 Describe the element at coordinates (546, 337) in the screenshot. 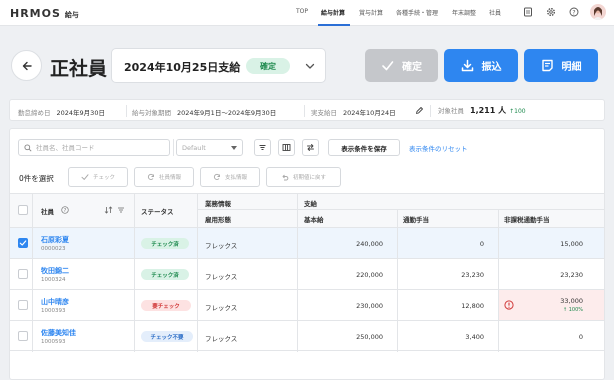

I see `nontax-commute: 0` at that location.